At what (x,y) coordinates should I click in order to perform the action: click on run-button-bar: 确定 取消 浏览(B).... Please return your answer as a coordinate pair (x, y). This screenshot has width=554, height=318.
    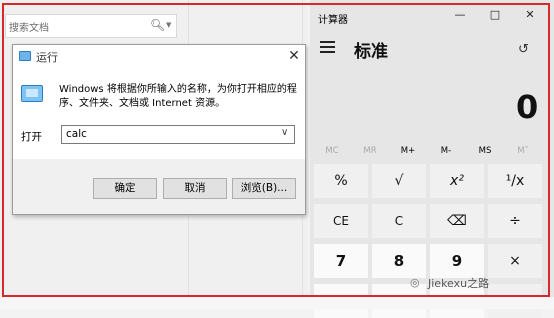
    Looking at the image, I should click on (159, 186).